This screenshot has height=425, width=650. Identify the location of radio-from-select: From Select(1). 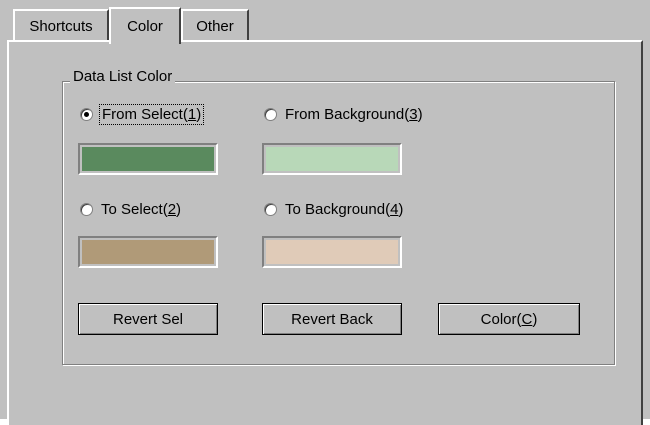
(142, 114).